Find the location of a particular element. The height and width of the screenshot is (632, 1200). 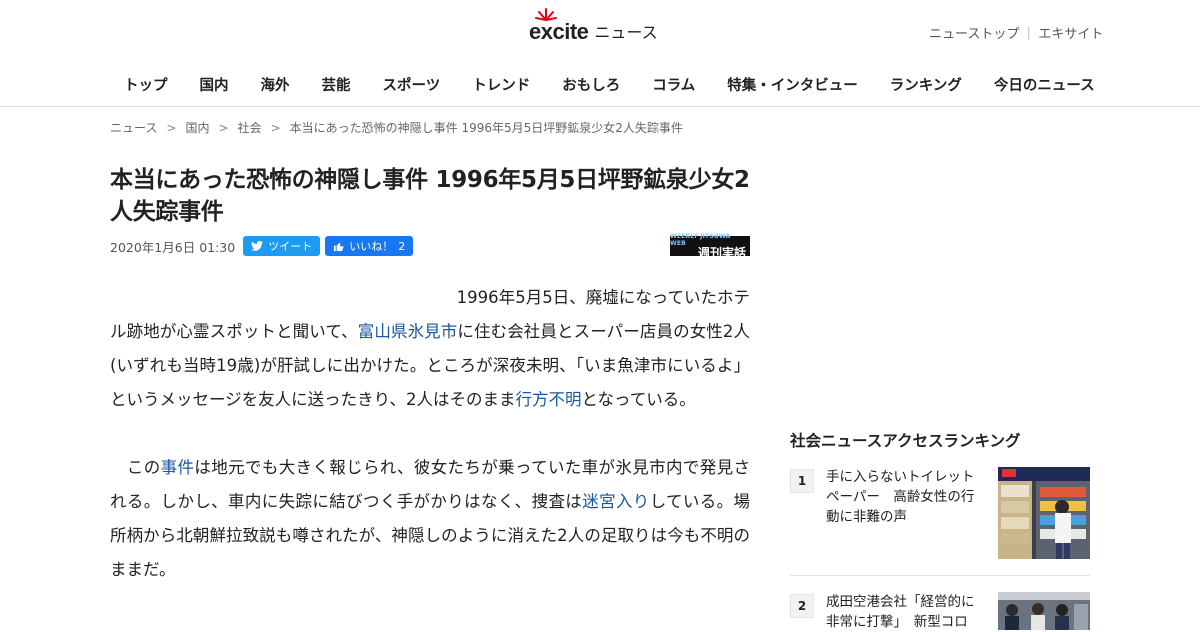

top-link-news-top: ニューストップ is located at coordinates (974, 32).